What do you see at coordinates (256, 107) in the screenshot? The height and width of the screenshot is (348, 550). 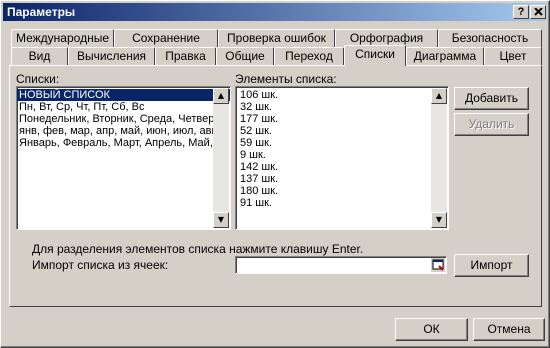 I see `list-entry: 32 шк.` at bounding box center [256, 107].